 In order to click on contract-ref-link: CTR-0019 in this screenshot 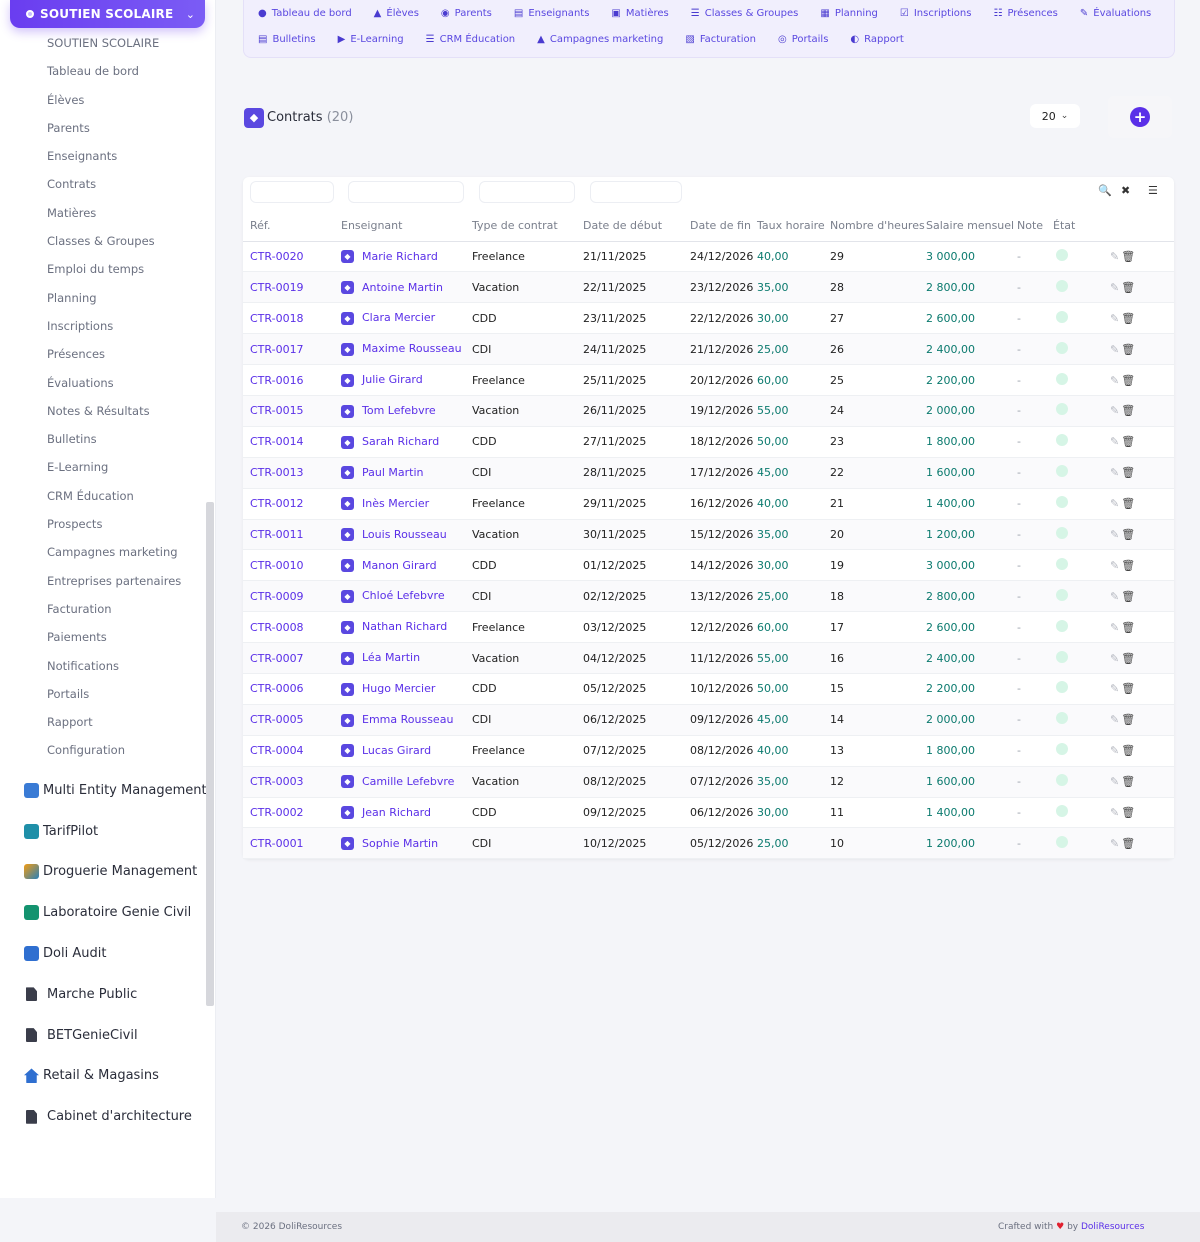, I will do `click(292, 287)`.